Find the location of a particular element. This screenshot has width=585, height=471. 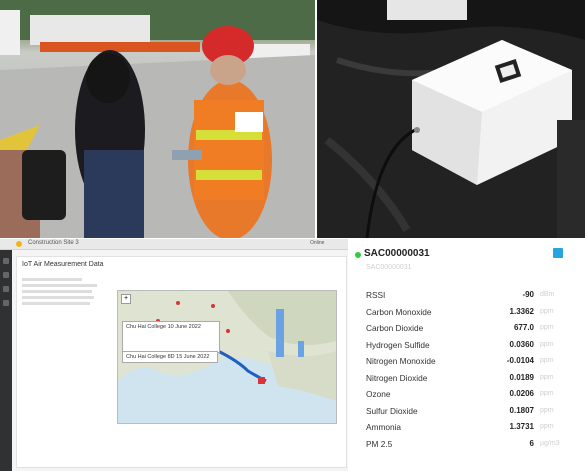

reading-name: RSSI is located at coordinates (376, 295).